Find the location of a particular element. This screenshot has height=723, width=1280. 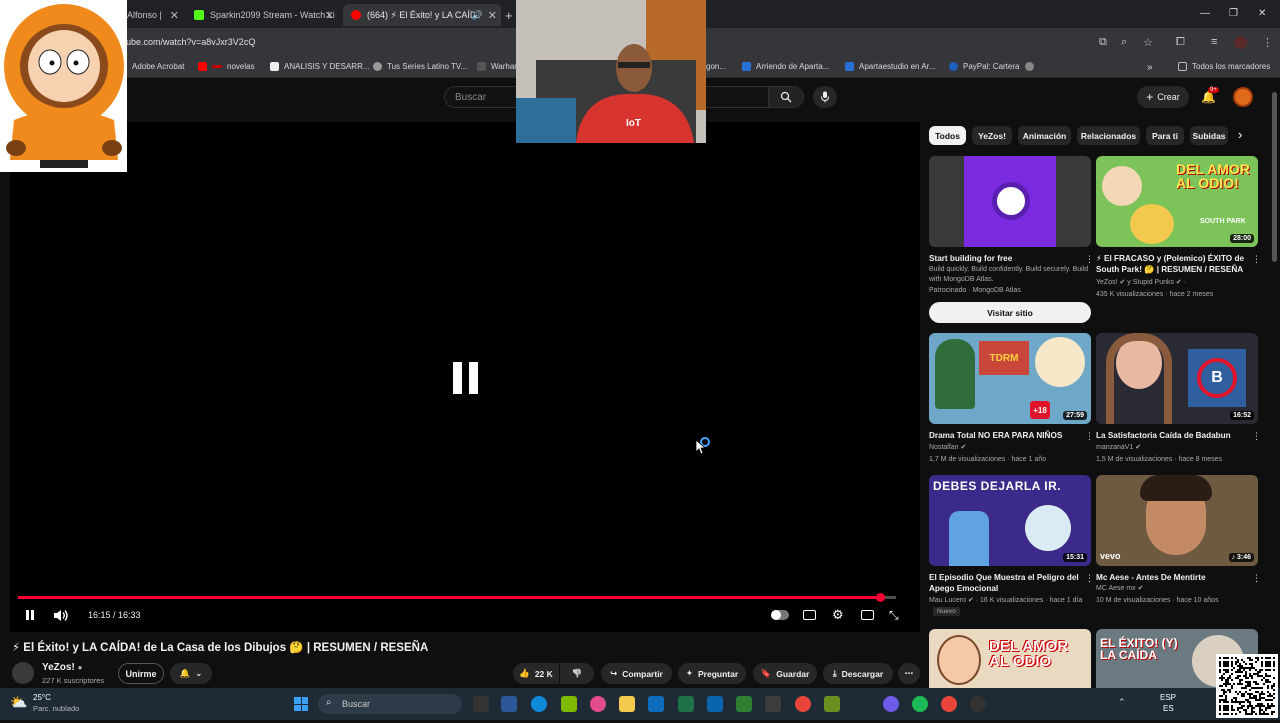

pause-button is located at coordinates (30, 615).